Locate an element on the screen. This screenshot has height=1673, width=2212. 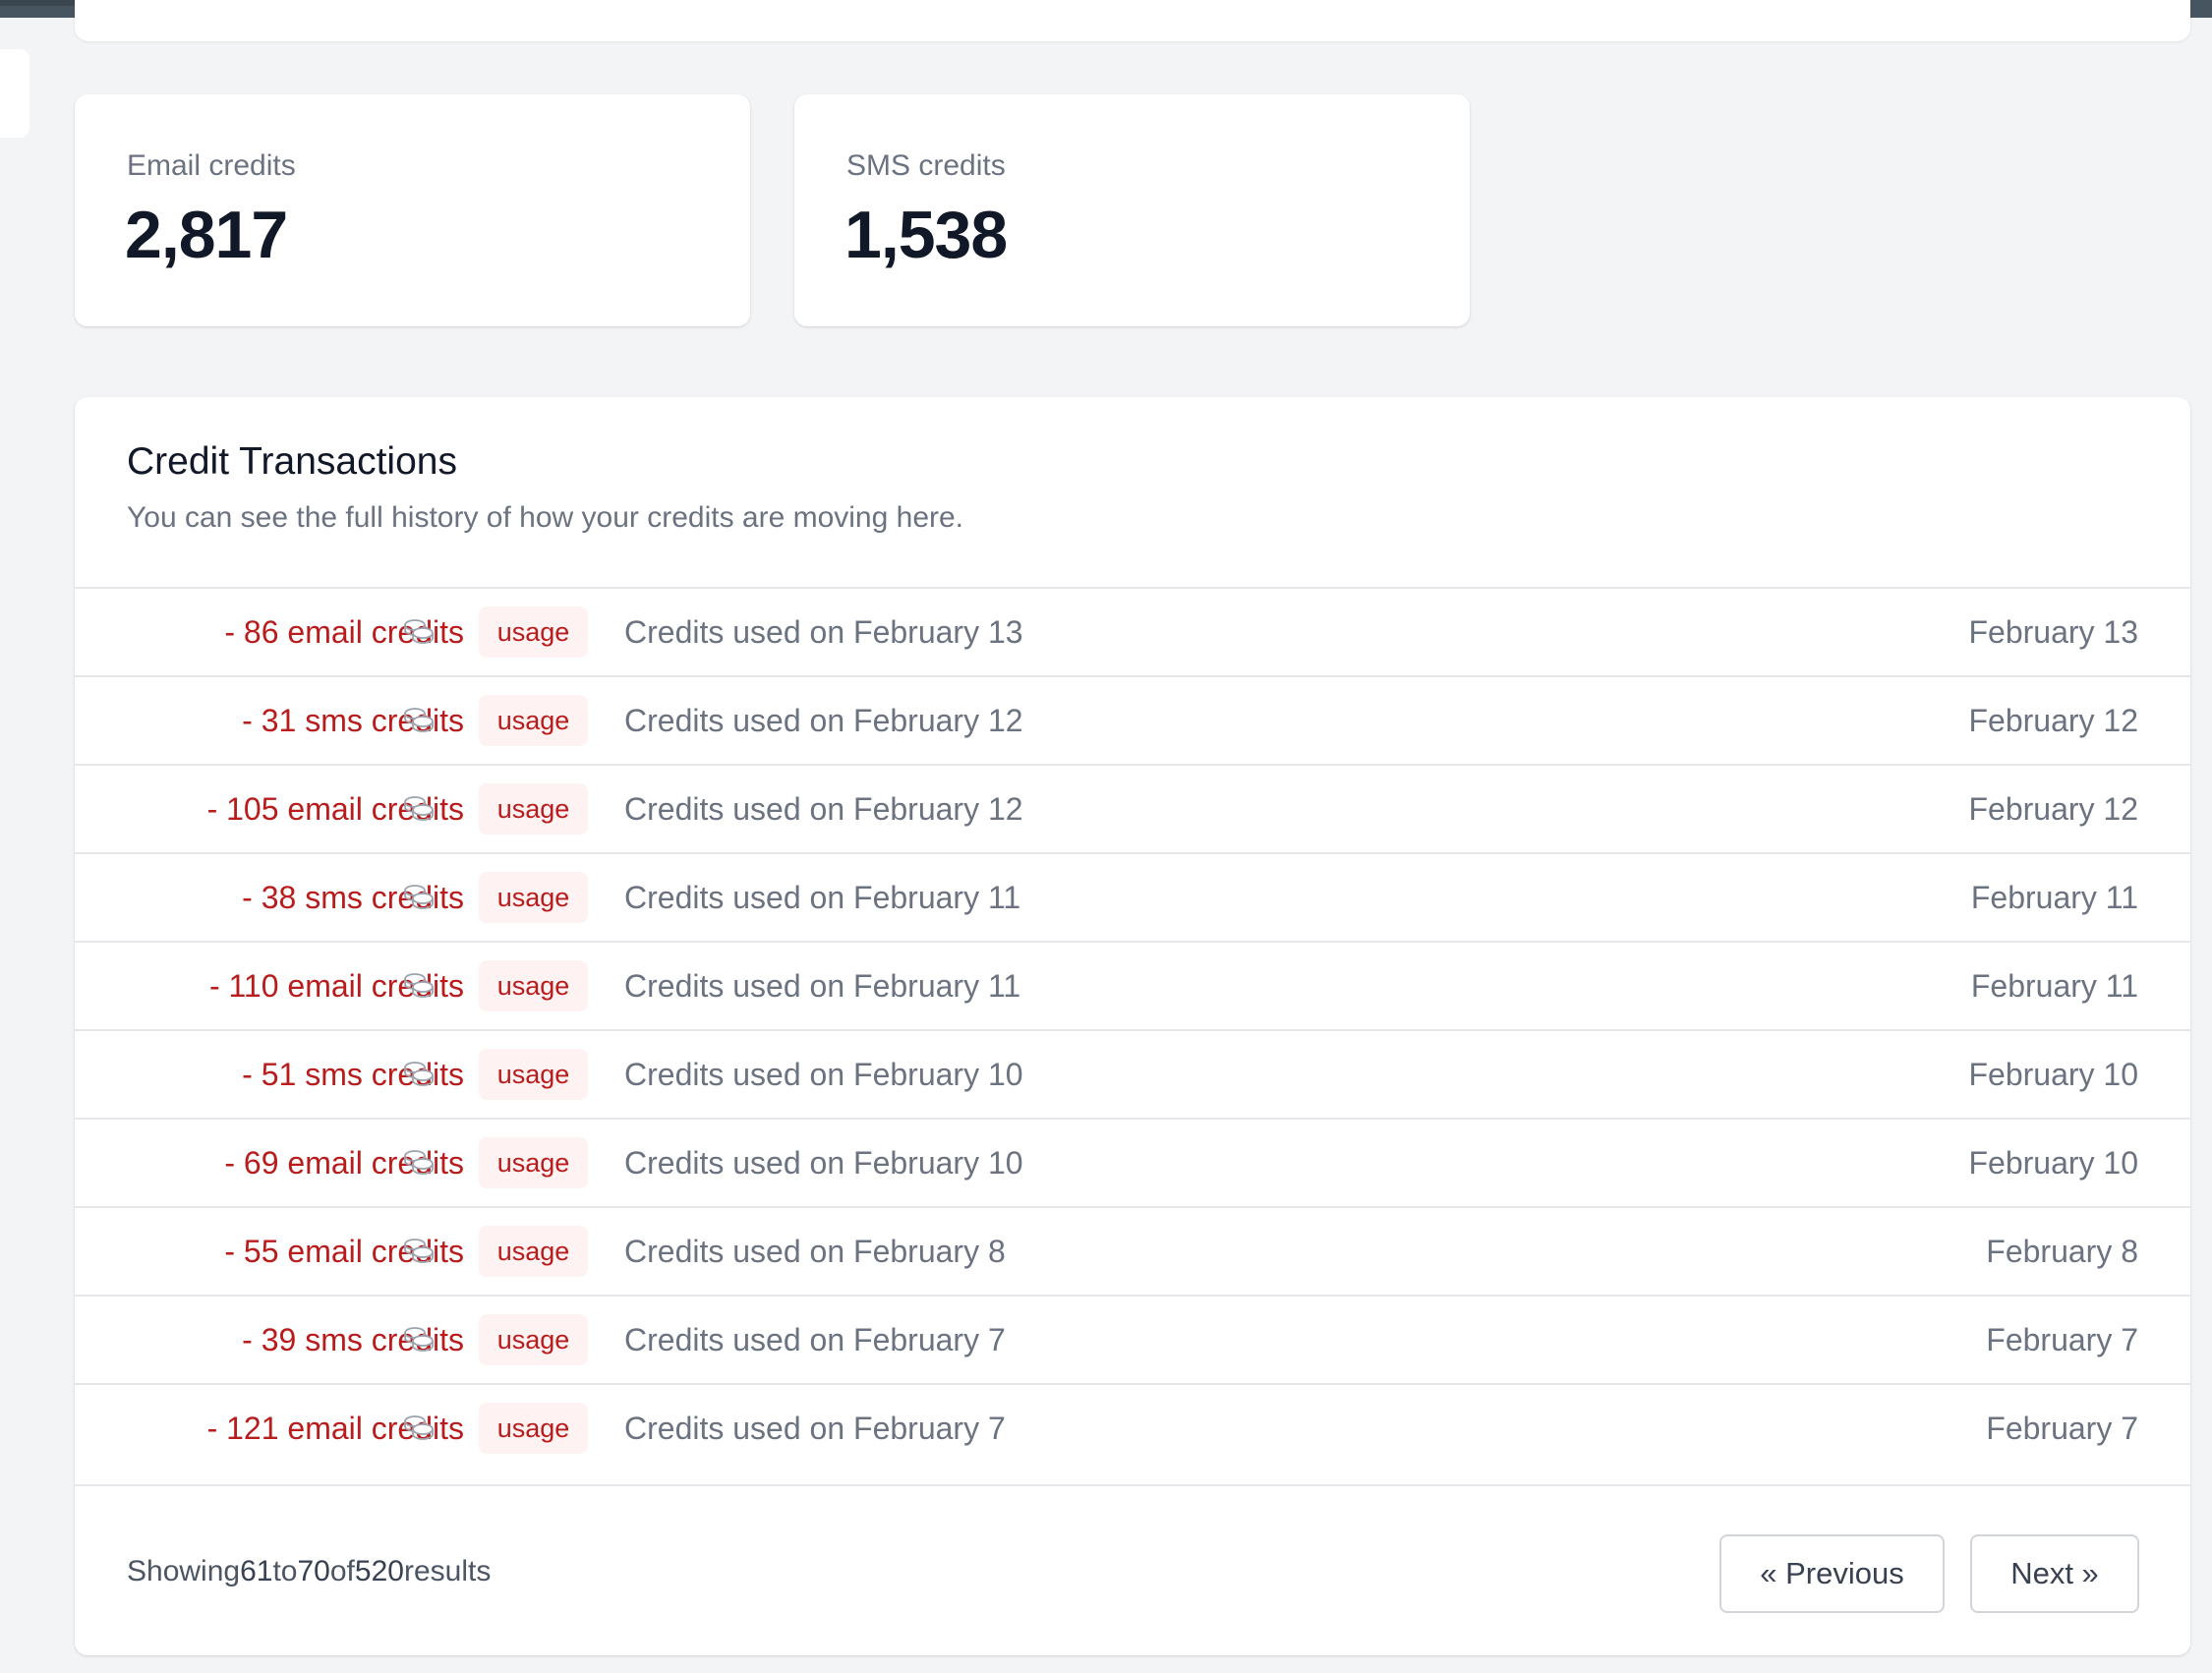
results-of-label: of is located at coordinates (342, 1571).